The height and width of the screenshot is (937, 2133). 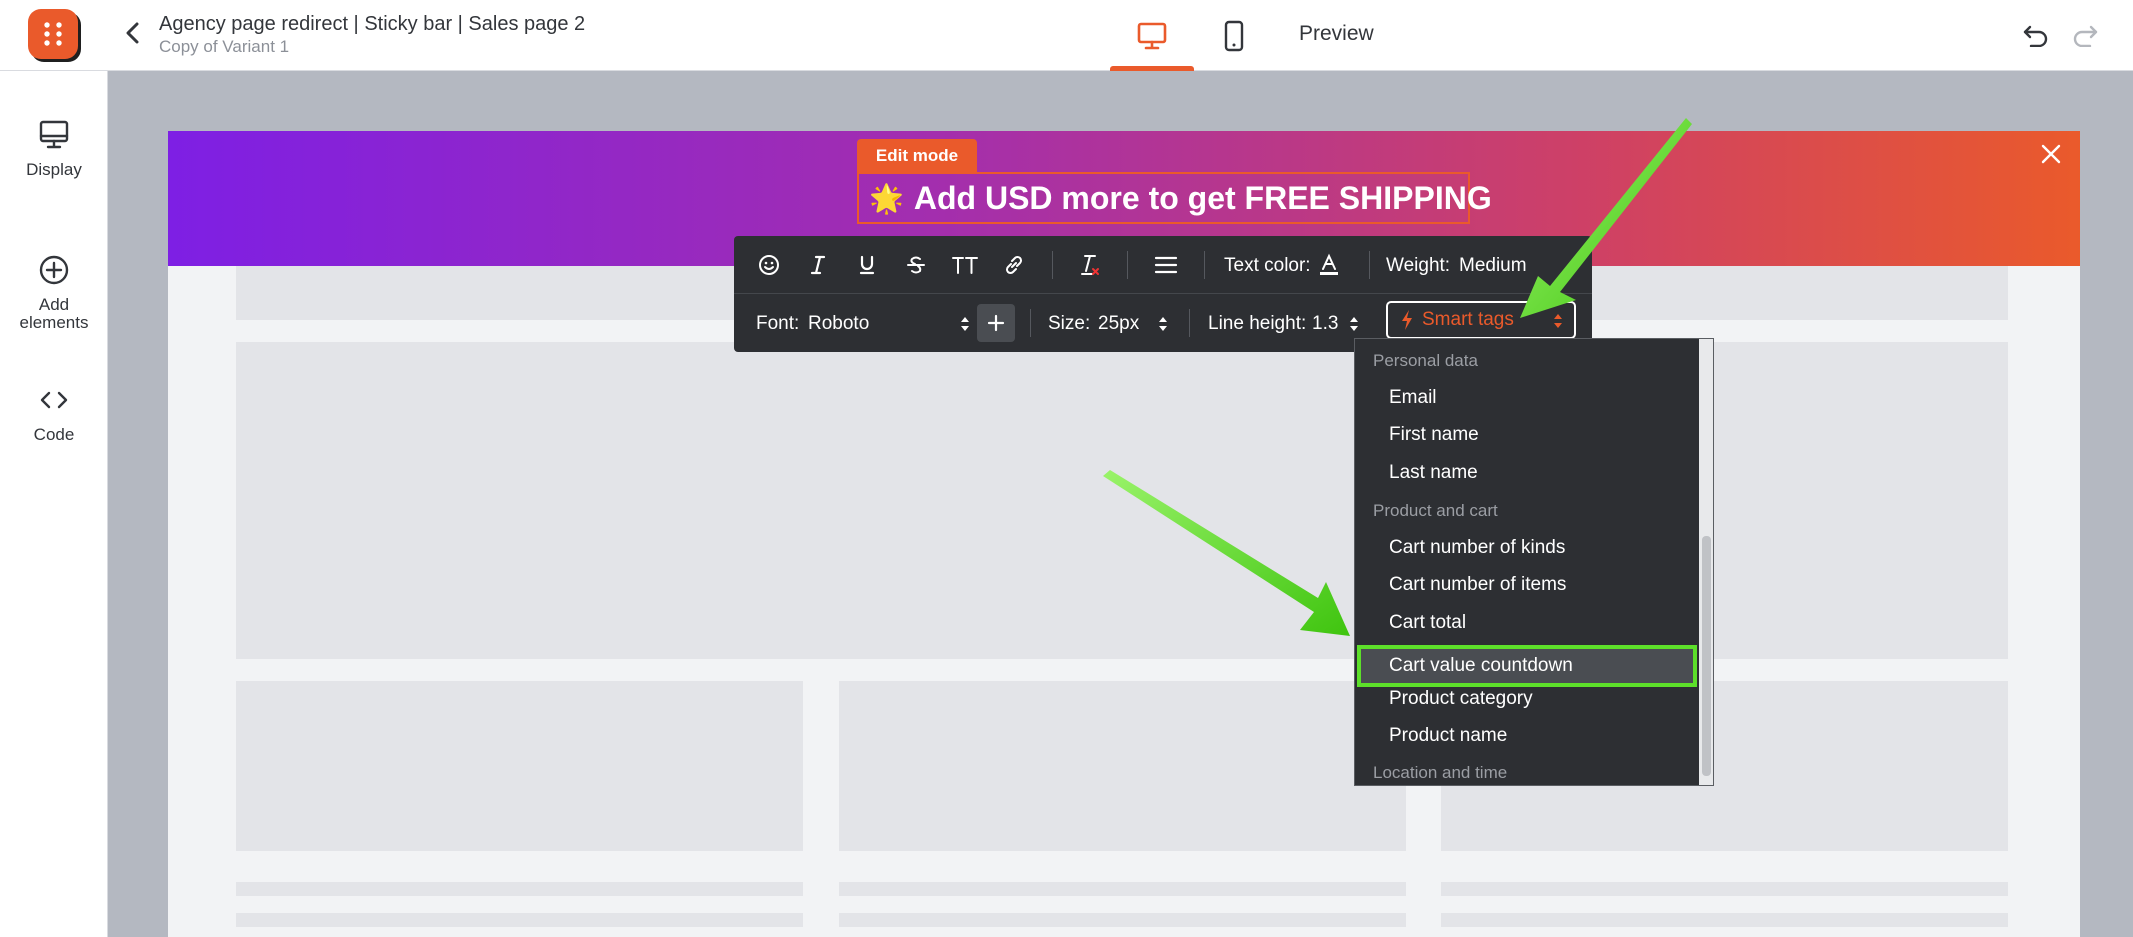 I want to click on close-icon, so click(x=2051, y=154).